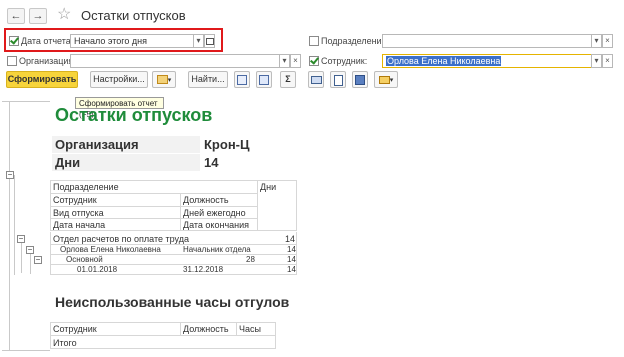 The height and width of the screenshot is (357, 624). I want to click on header-department: Подразделение, so click(86, 187).